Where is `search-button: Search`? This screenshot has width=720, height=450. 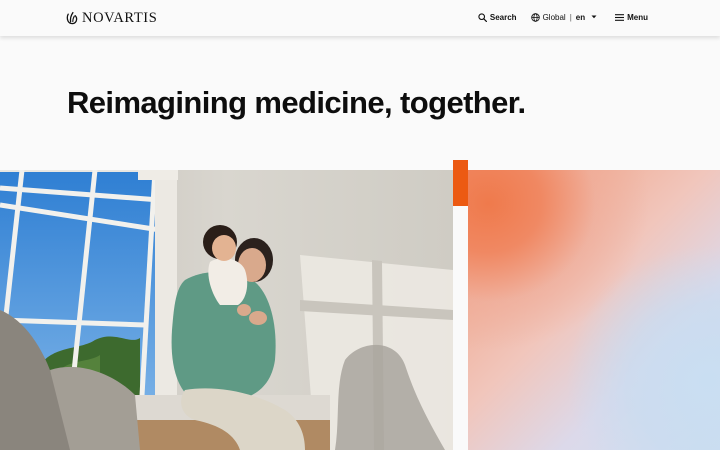
search-button: Search is located at coordinates (497, 17).